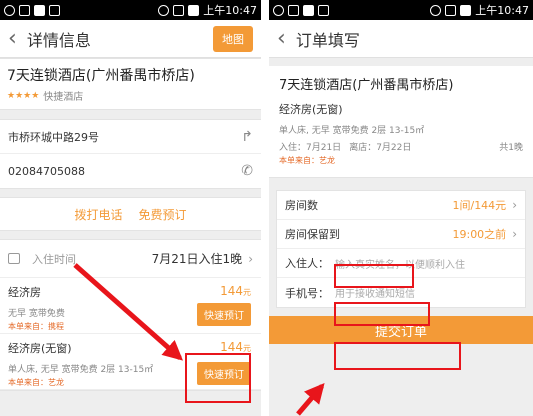 This screenshot has width=533, height=416. Describe the element at coordinates (301, 205) in the screenshot. I see `rooms-label: 房间数` at that location.